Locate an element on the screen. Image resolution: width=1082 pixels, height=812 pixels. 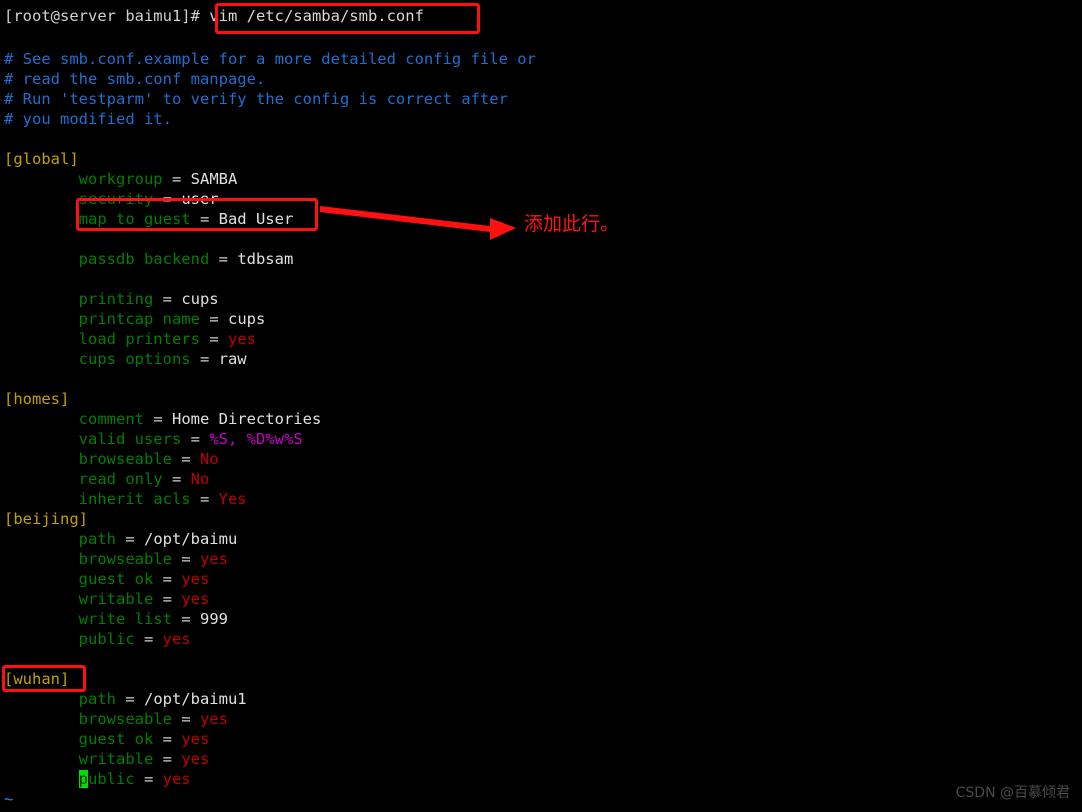
vim-config-line: cups options = raw is located at coordinates (125, 359).